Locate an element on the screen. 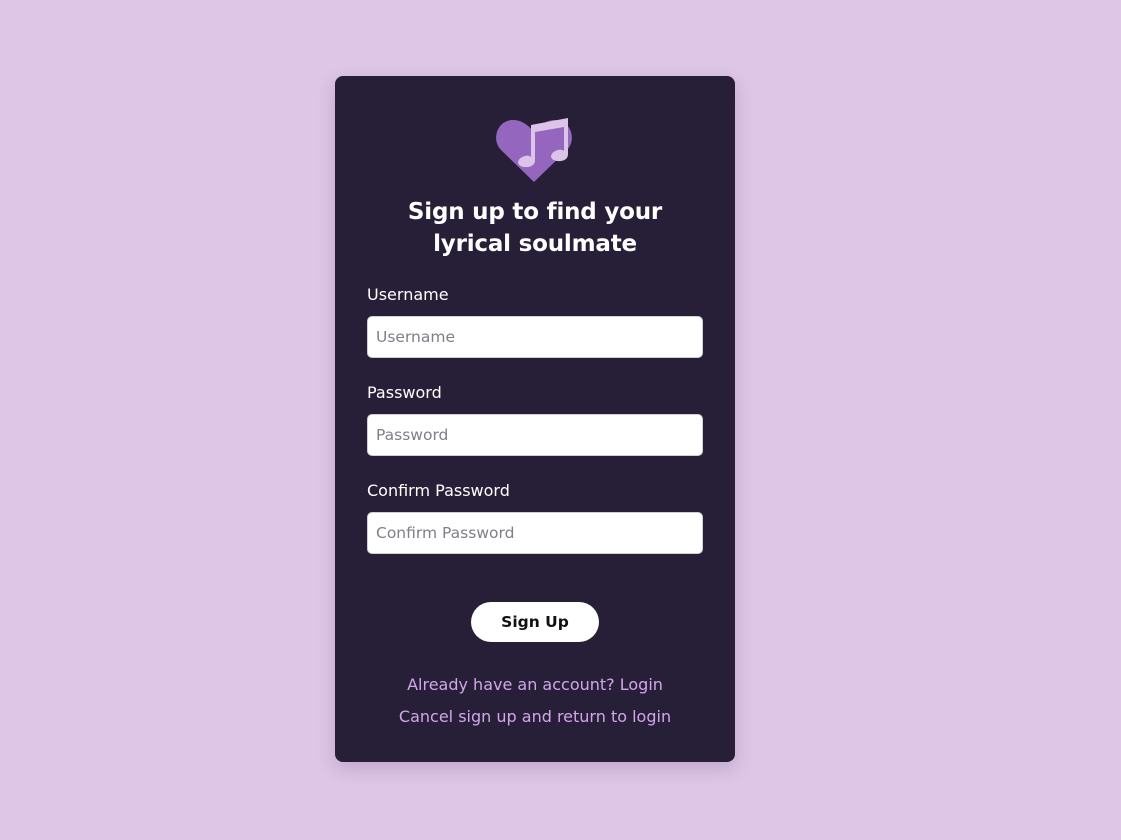 The image size is (1121, 840). username-label: Username is located at coordinates (408, 294).